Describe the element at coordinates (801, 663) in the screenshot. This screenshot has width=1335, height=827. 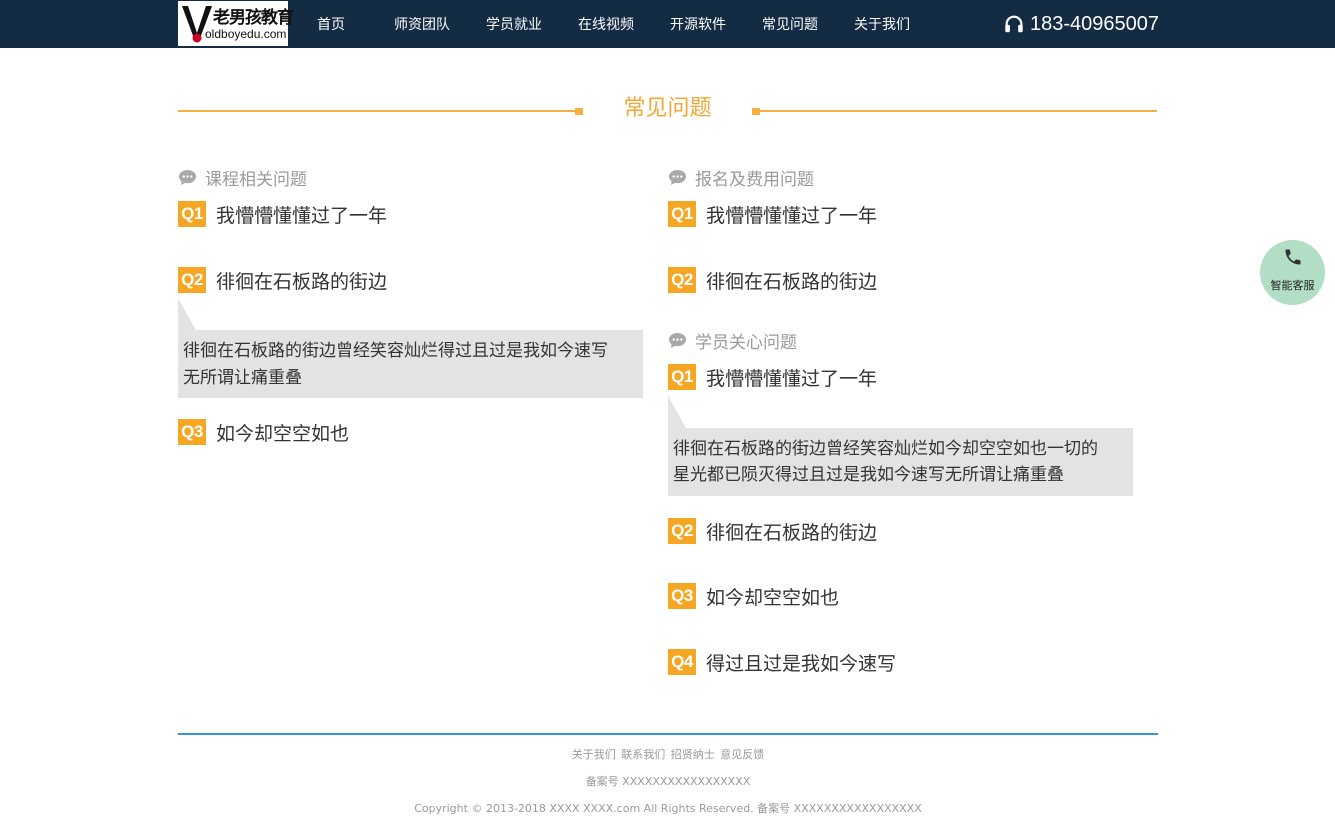
I see `question-text: 得过且过是我如今速写` at that location.